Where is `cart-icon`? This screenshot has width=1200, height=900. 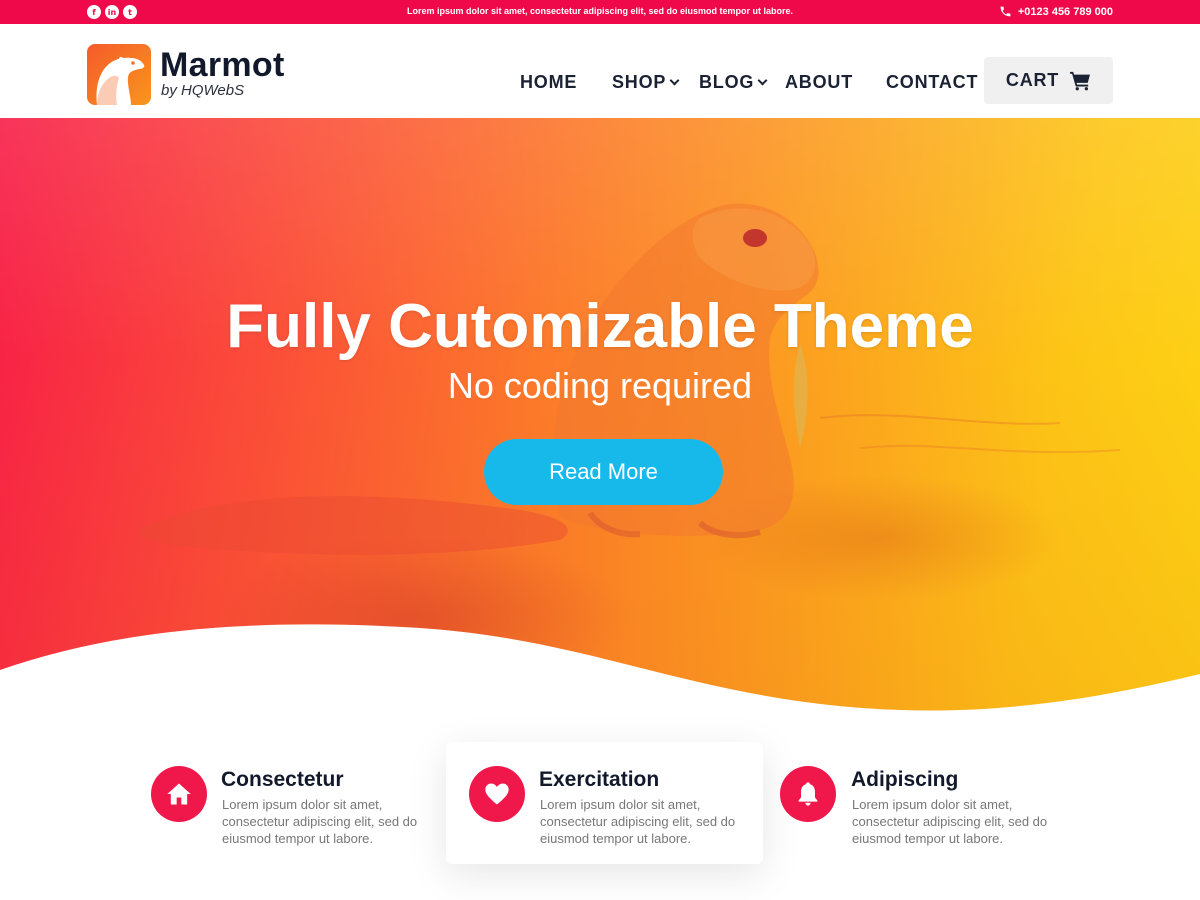
cart-icon is located at coordinates (1080, 80).